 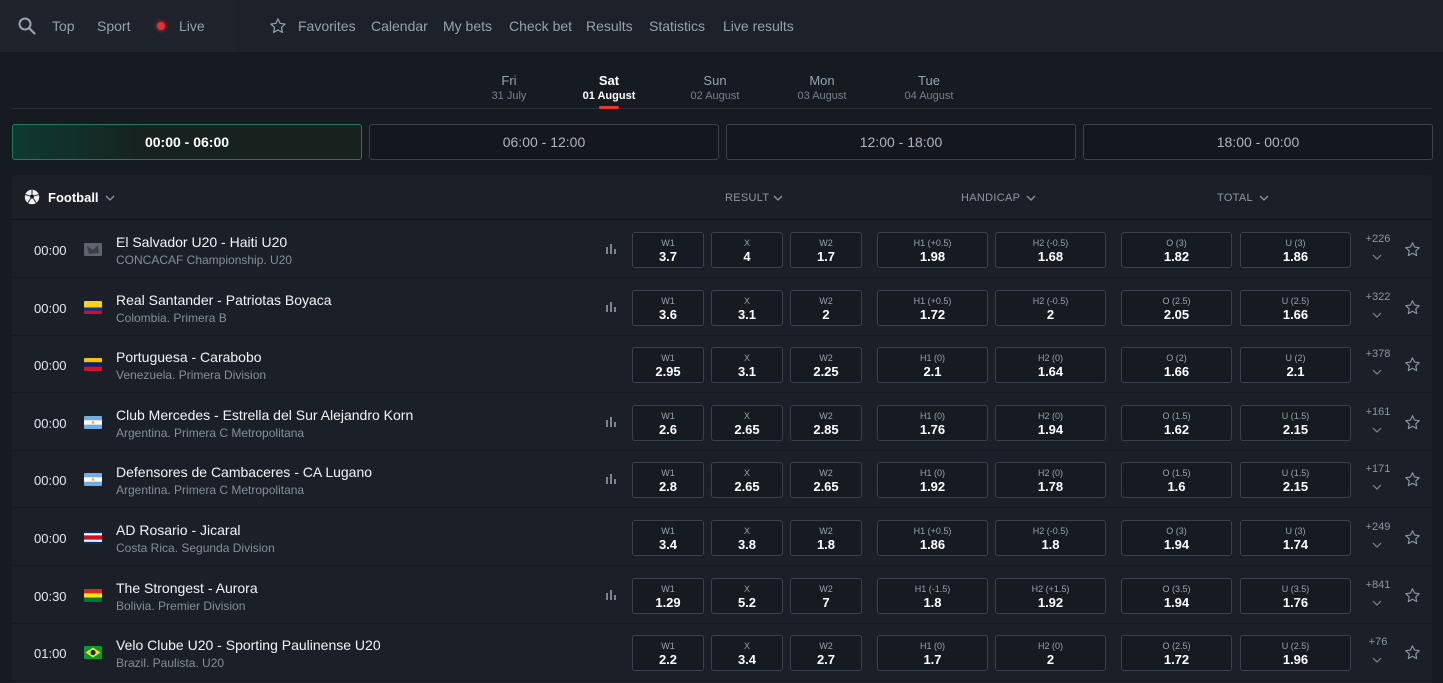 I want to click on odds-button: W2 1.8, so click(x=826, y=538).